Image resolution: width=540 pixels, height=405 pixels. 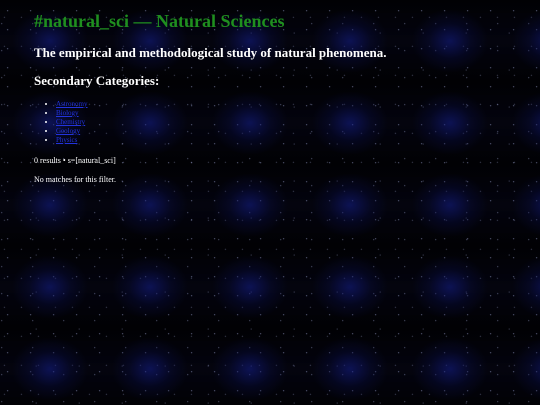 I want to click on category-link-geology: Geology, so click(x=68, y=131).